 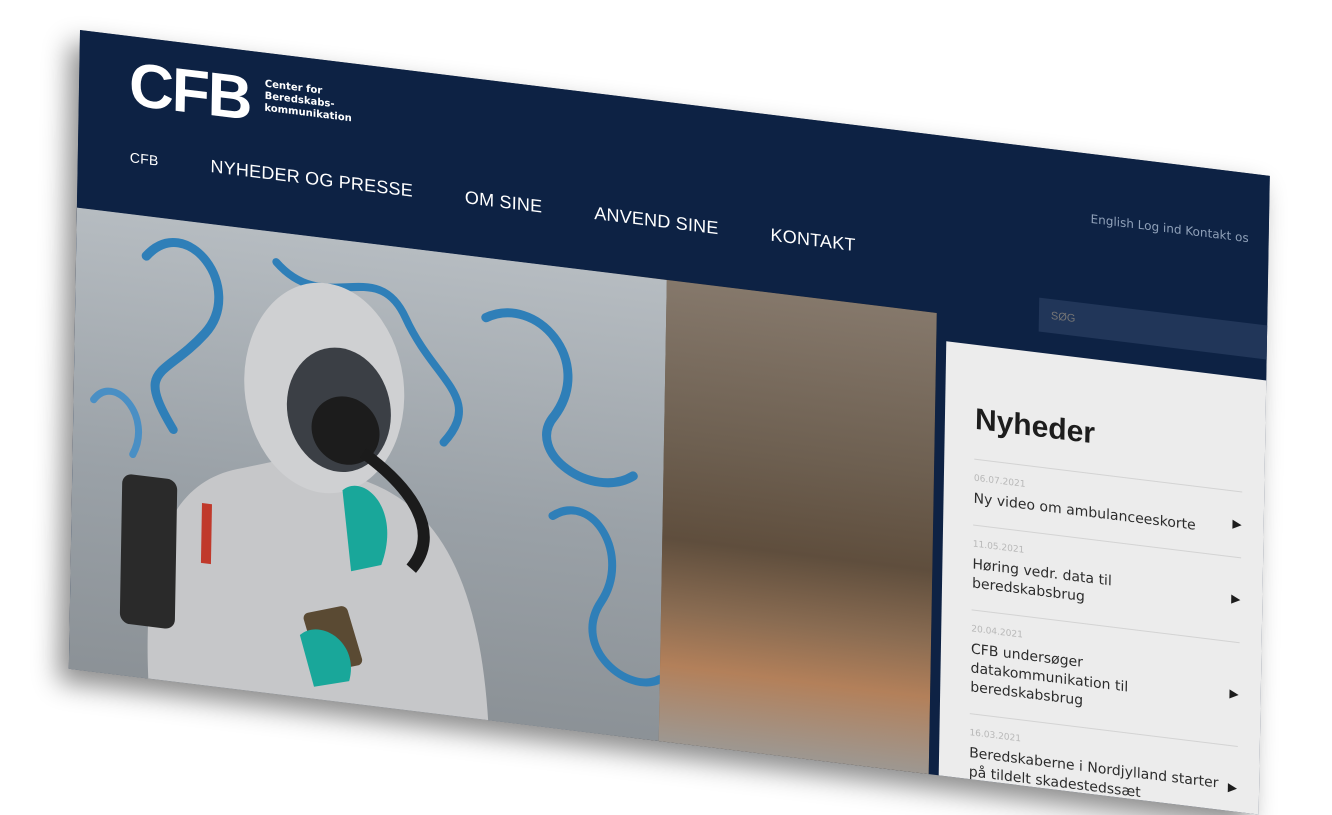 What do you see at coordinates (1169, 228) in the screenshot?
I see `top-links: English Log ind Kontakt os` at bounding box center [1169, 228].